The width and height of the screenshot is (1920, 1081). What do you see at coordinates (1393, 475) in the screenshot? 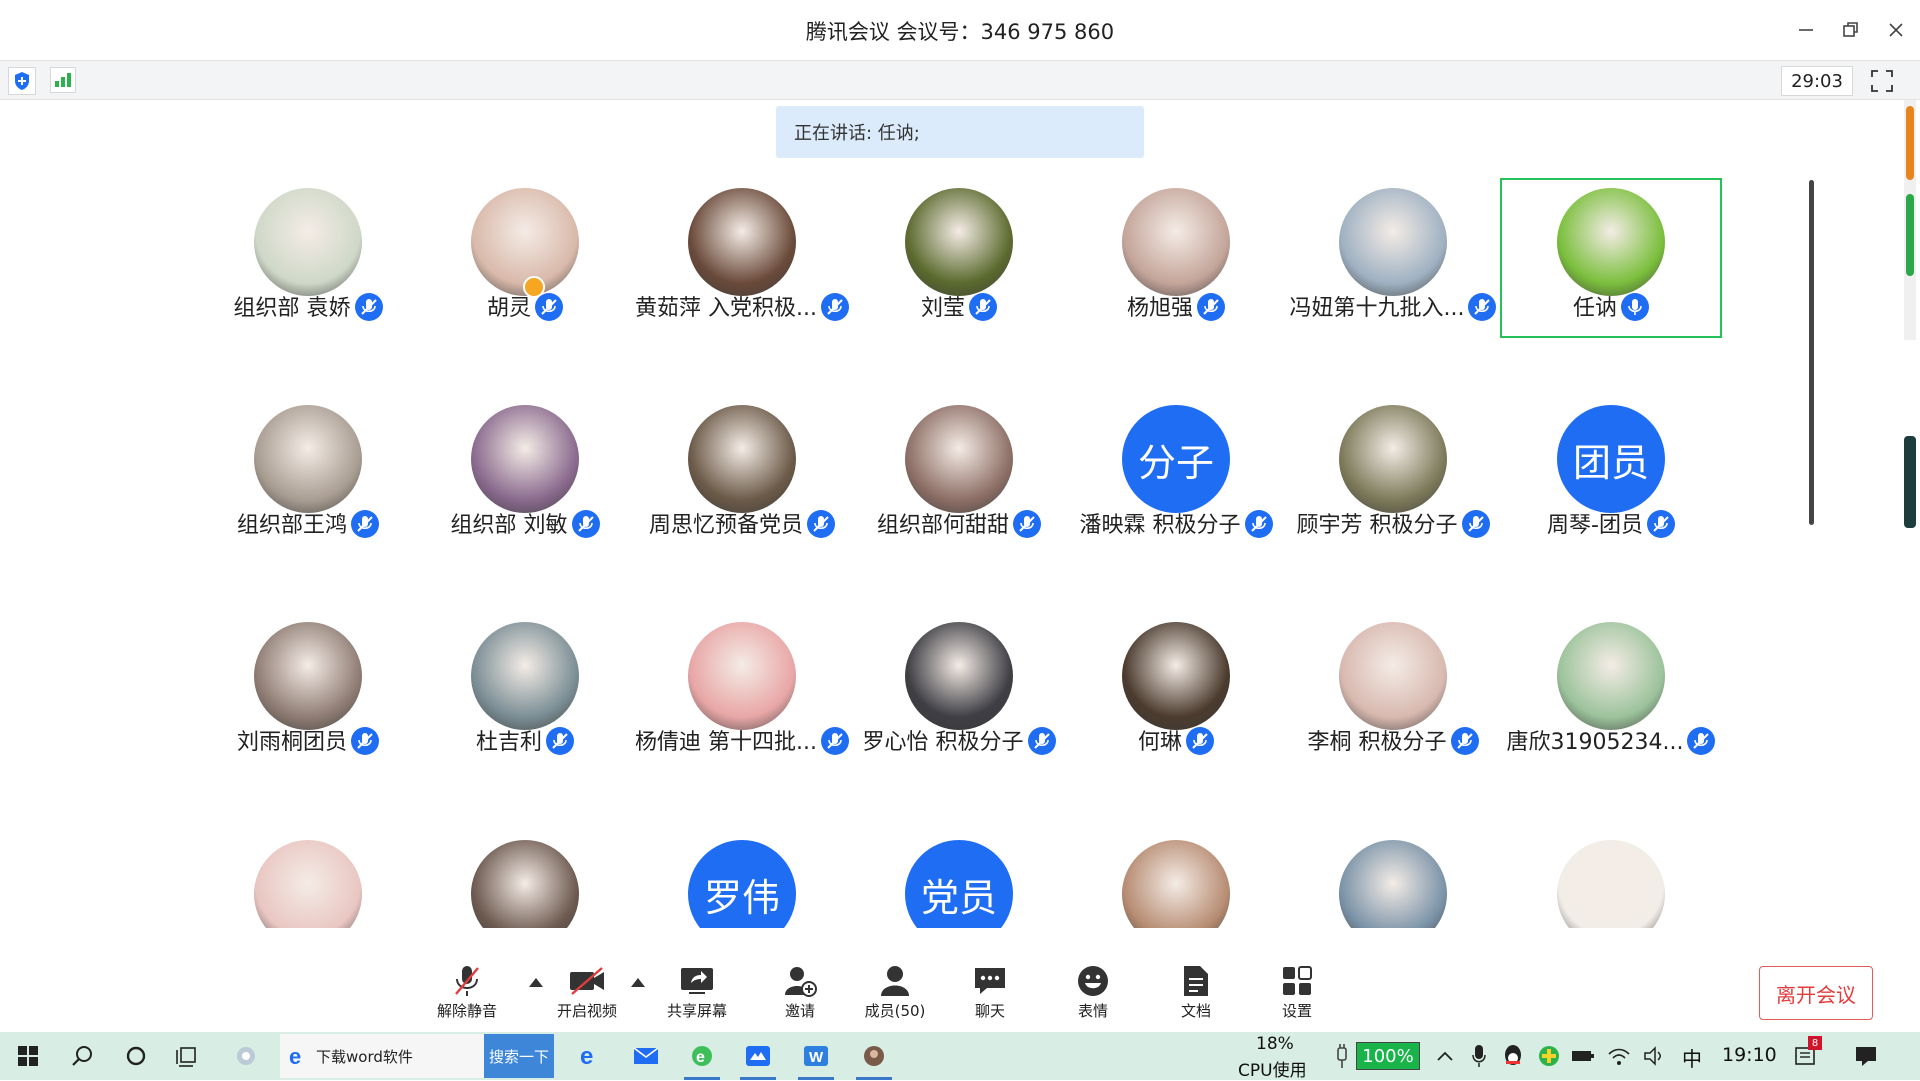
I see `participant-tile: 顾宇芳 积极分子` at bounding box center [1393, 475].